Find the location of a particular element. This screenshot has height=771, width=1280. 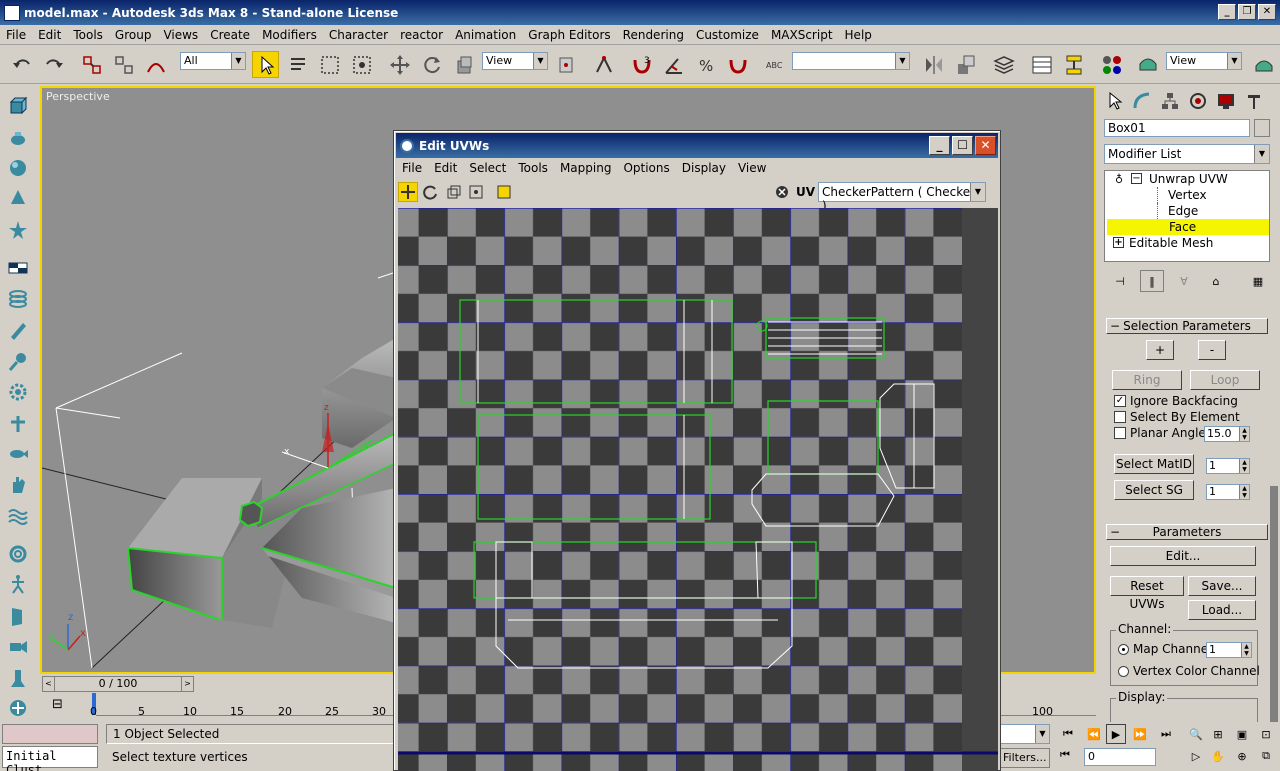

material-editor-icon is located at coordinates (1111, 64).